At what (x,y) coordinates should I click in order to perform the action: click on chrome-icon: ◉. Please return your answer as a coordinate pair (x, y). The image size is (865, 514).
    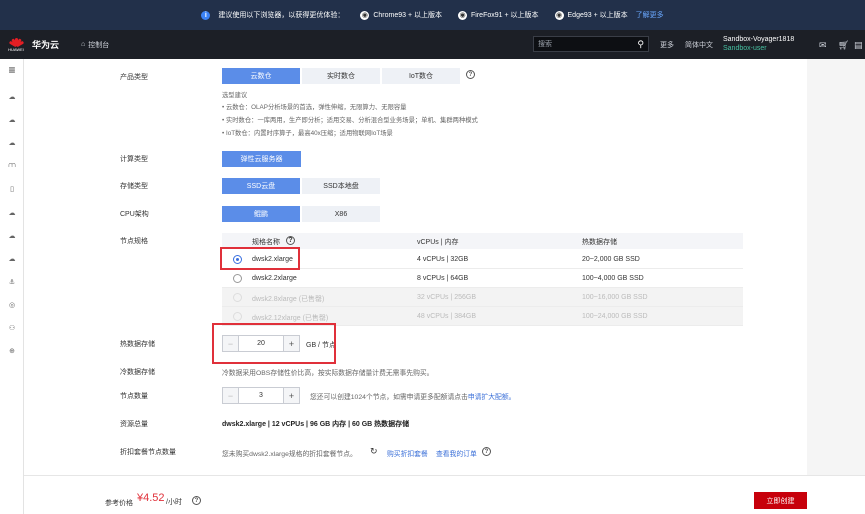
    Looking at the image, I should click on (365, 15).